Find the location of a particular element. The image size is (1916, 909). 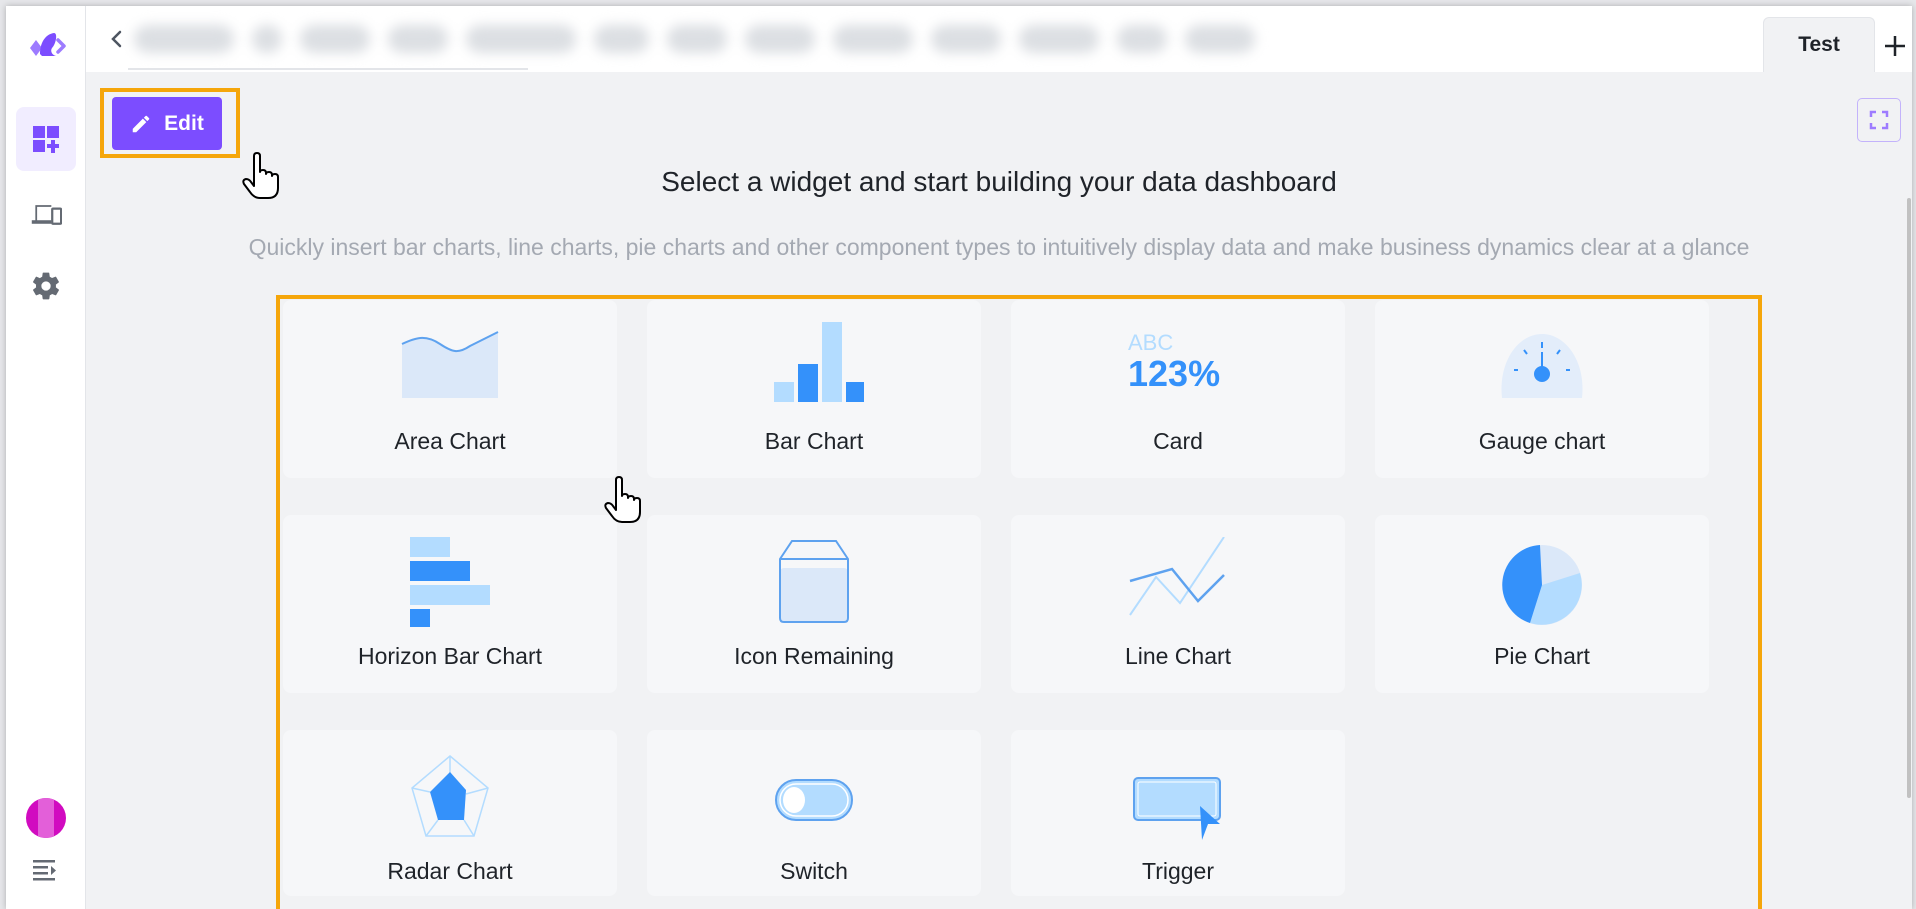

widget-label: Switch is located at coordinates (814, 871).